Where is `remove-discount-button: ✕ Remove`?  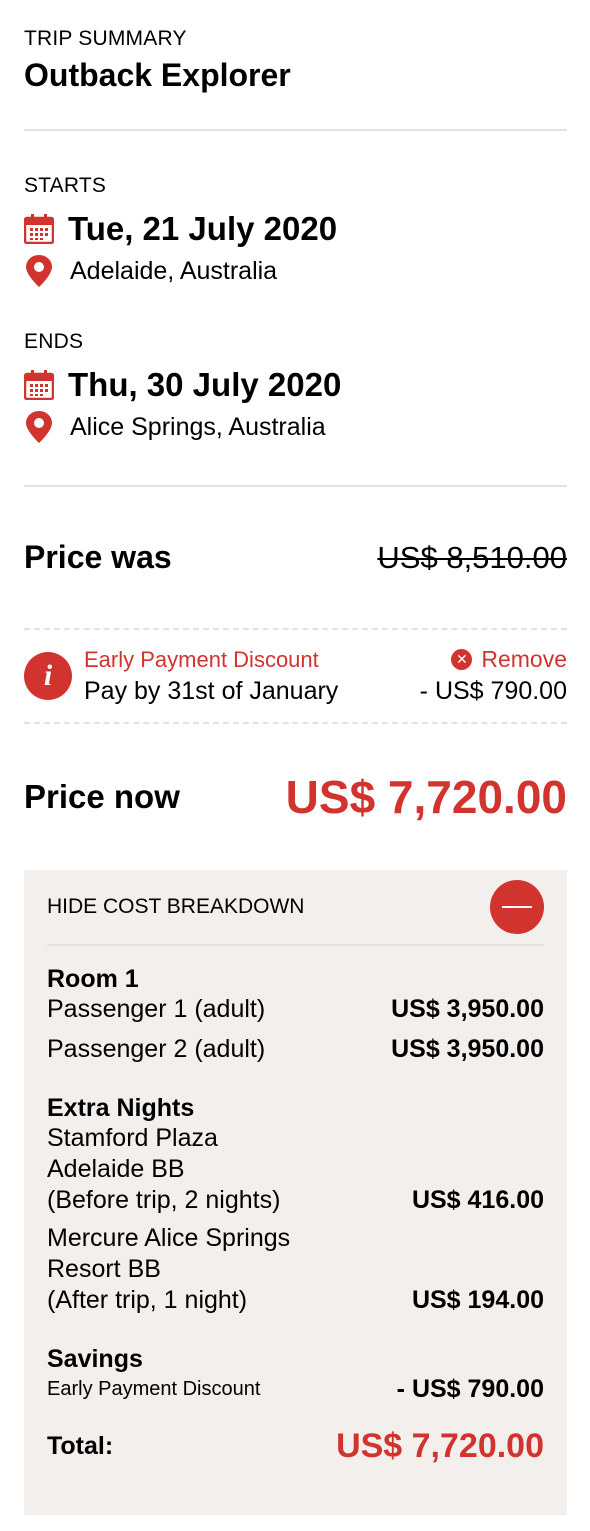
remove-discount-button: ✕ Remove is located at coordinates (509, 659).